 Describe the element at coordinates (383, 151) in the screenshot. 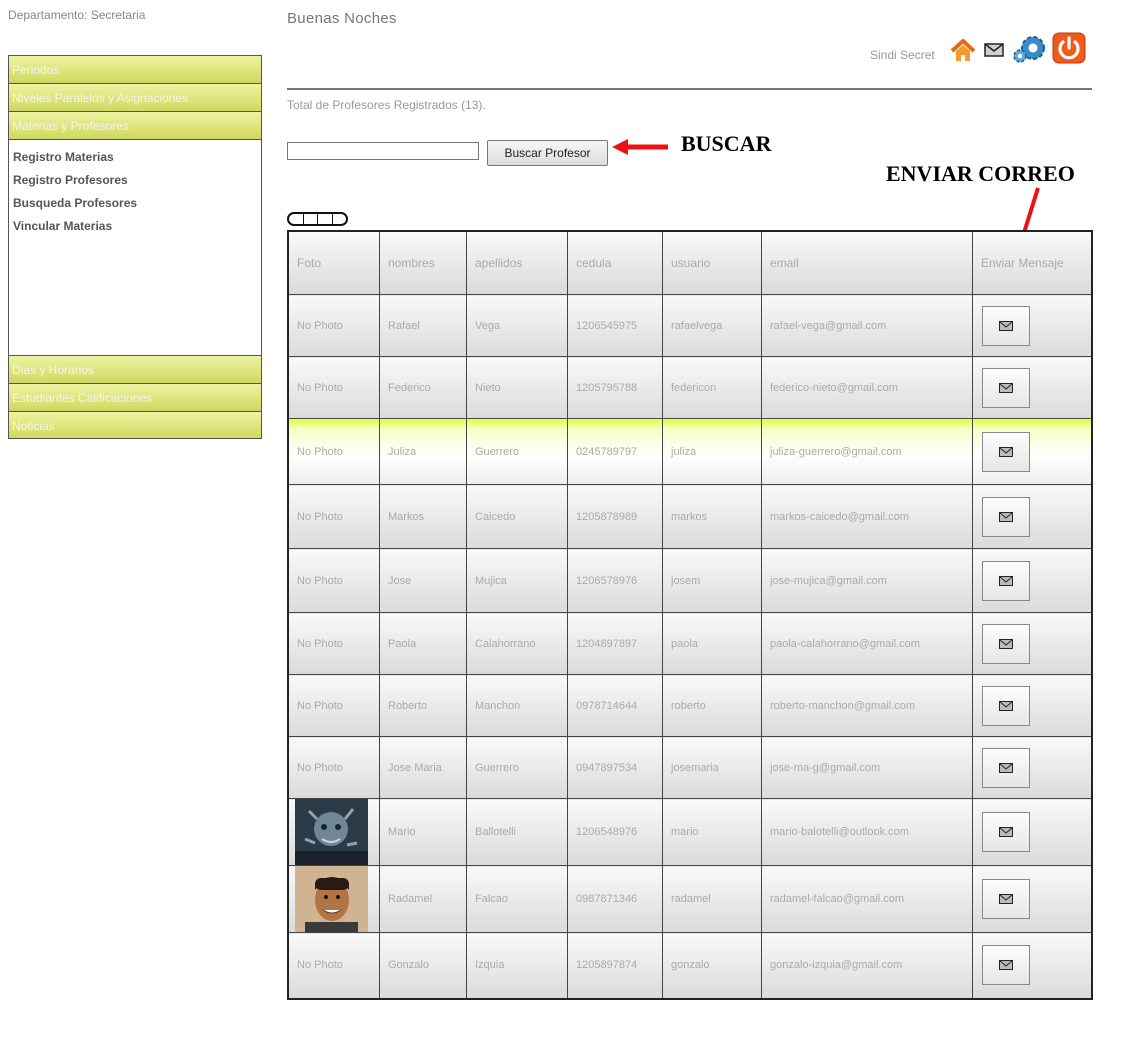

I see `search-input` at that location.